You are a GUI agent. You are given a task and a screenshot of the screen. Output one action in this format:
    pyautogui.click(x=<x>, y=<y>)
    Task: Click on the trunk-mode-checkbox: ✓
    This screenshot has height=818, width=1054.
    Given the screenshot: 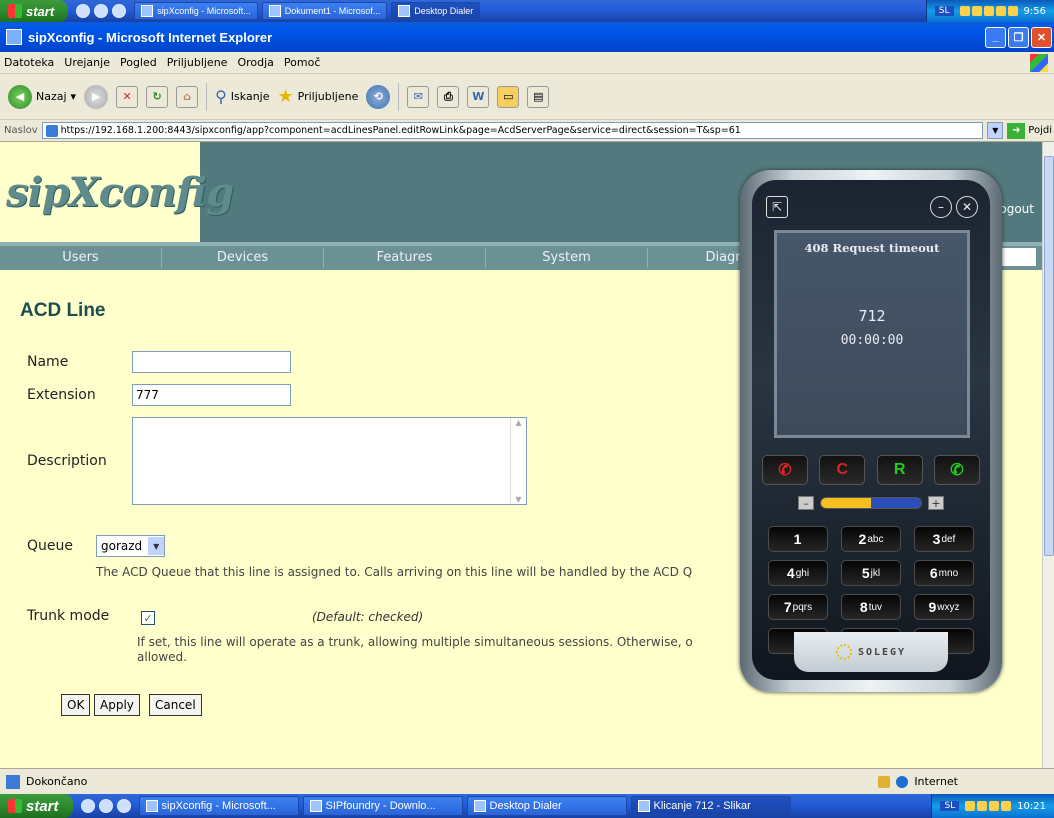 What is the action you would take?
    pyautogui.click(x=148, y=618)
    